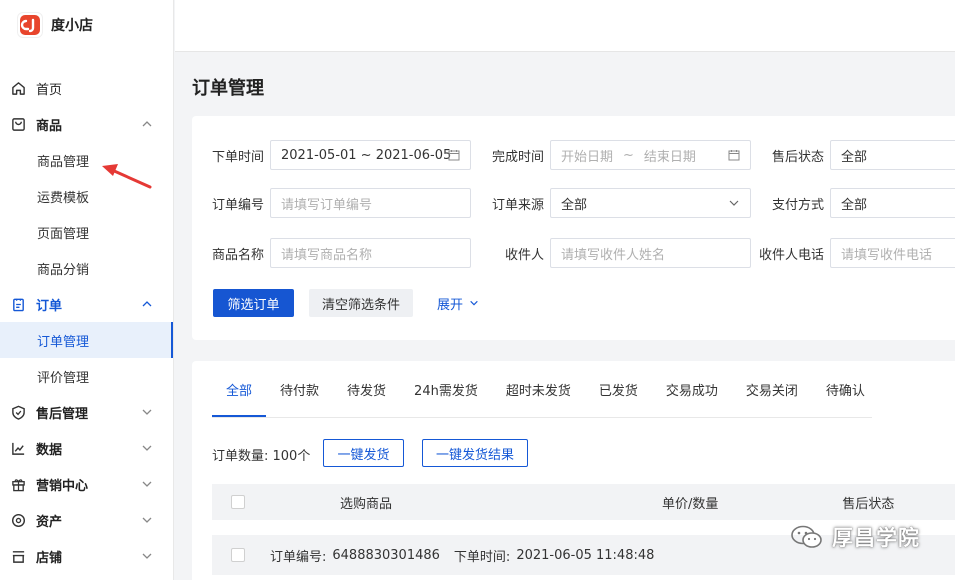 This screenshot has width=955, height=580. Describe the element at coordinates (361, 303) in the screenshot. I see `clear-filters-button: 清空筛选条件` at that location.